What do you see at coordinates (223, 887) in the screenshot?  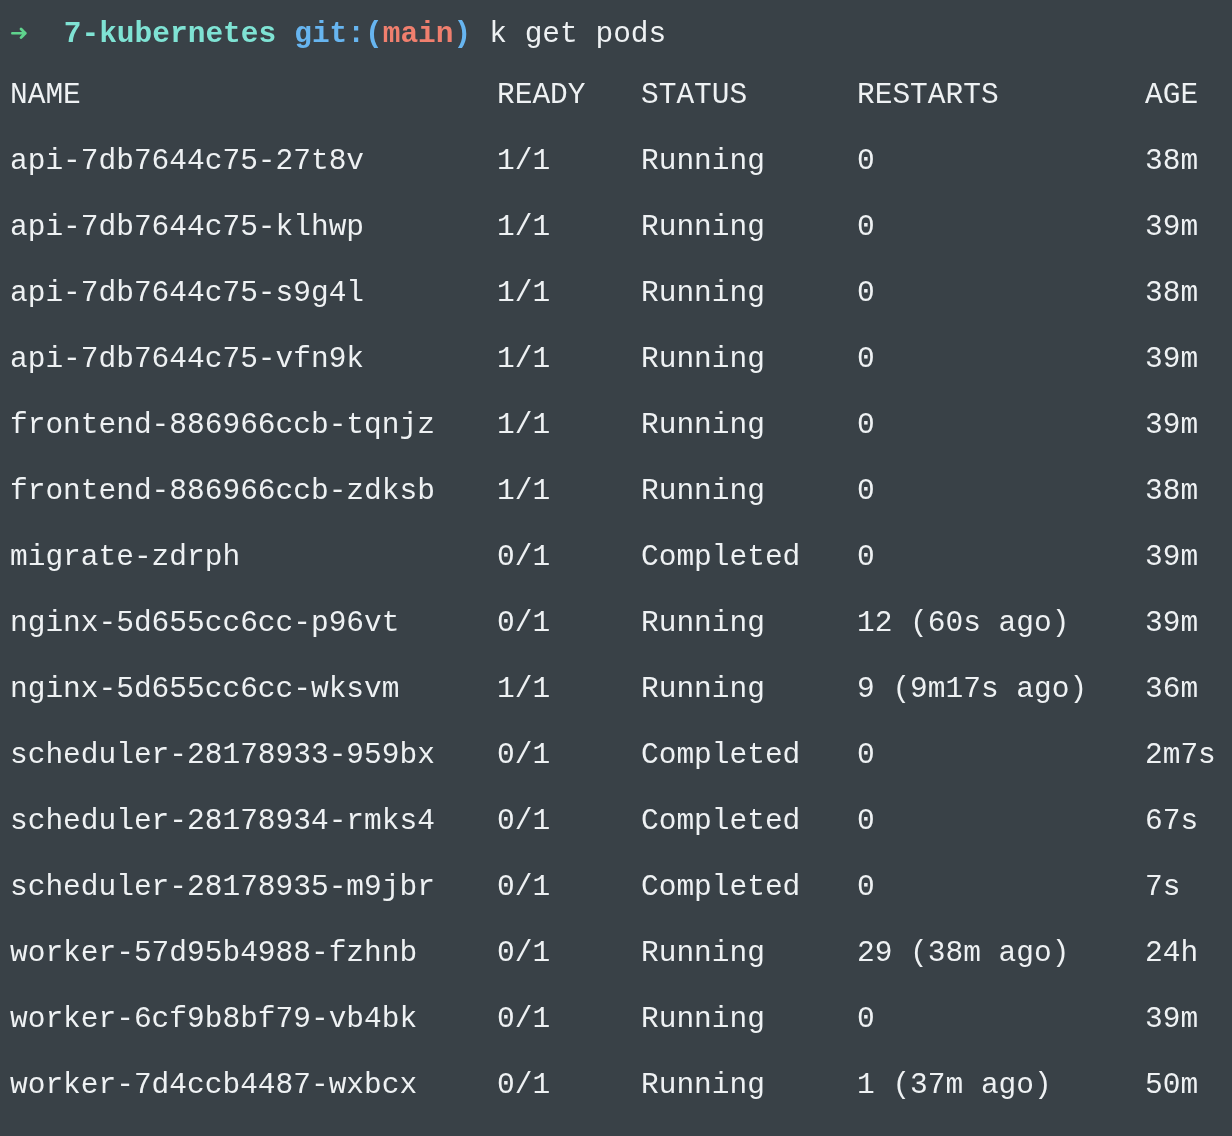 I see `pod-name: scheduler-28178935-m9jbr` at bounding box center [223, 887].